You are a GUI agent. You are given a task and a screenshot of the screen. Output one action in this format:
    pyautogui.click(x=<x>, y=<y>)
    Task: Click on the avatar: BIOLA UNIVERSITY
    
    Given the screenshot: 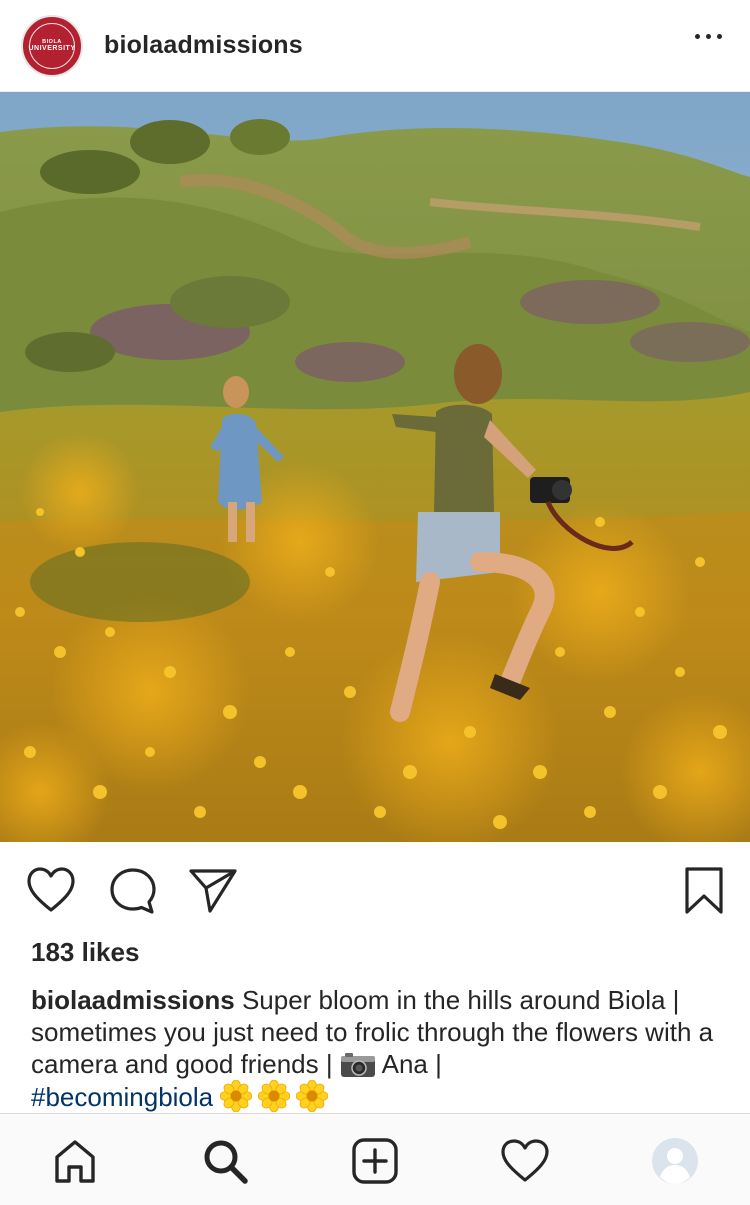 What is the action you would take?
    pyautogui.click(x=52, y=45)
    